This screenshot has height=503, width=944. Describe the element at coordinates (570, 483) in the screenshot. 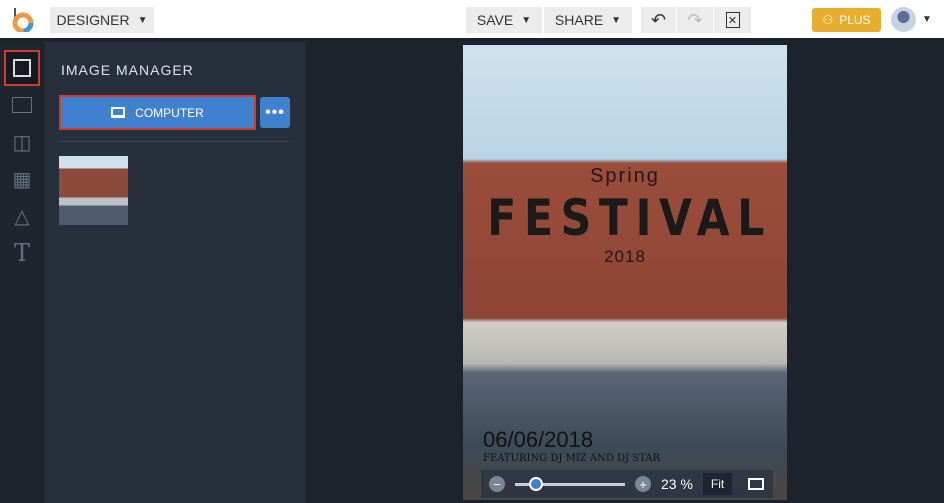

I see `zoom-slider` at that location.